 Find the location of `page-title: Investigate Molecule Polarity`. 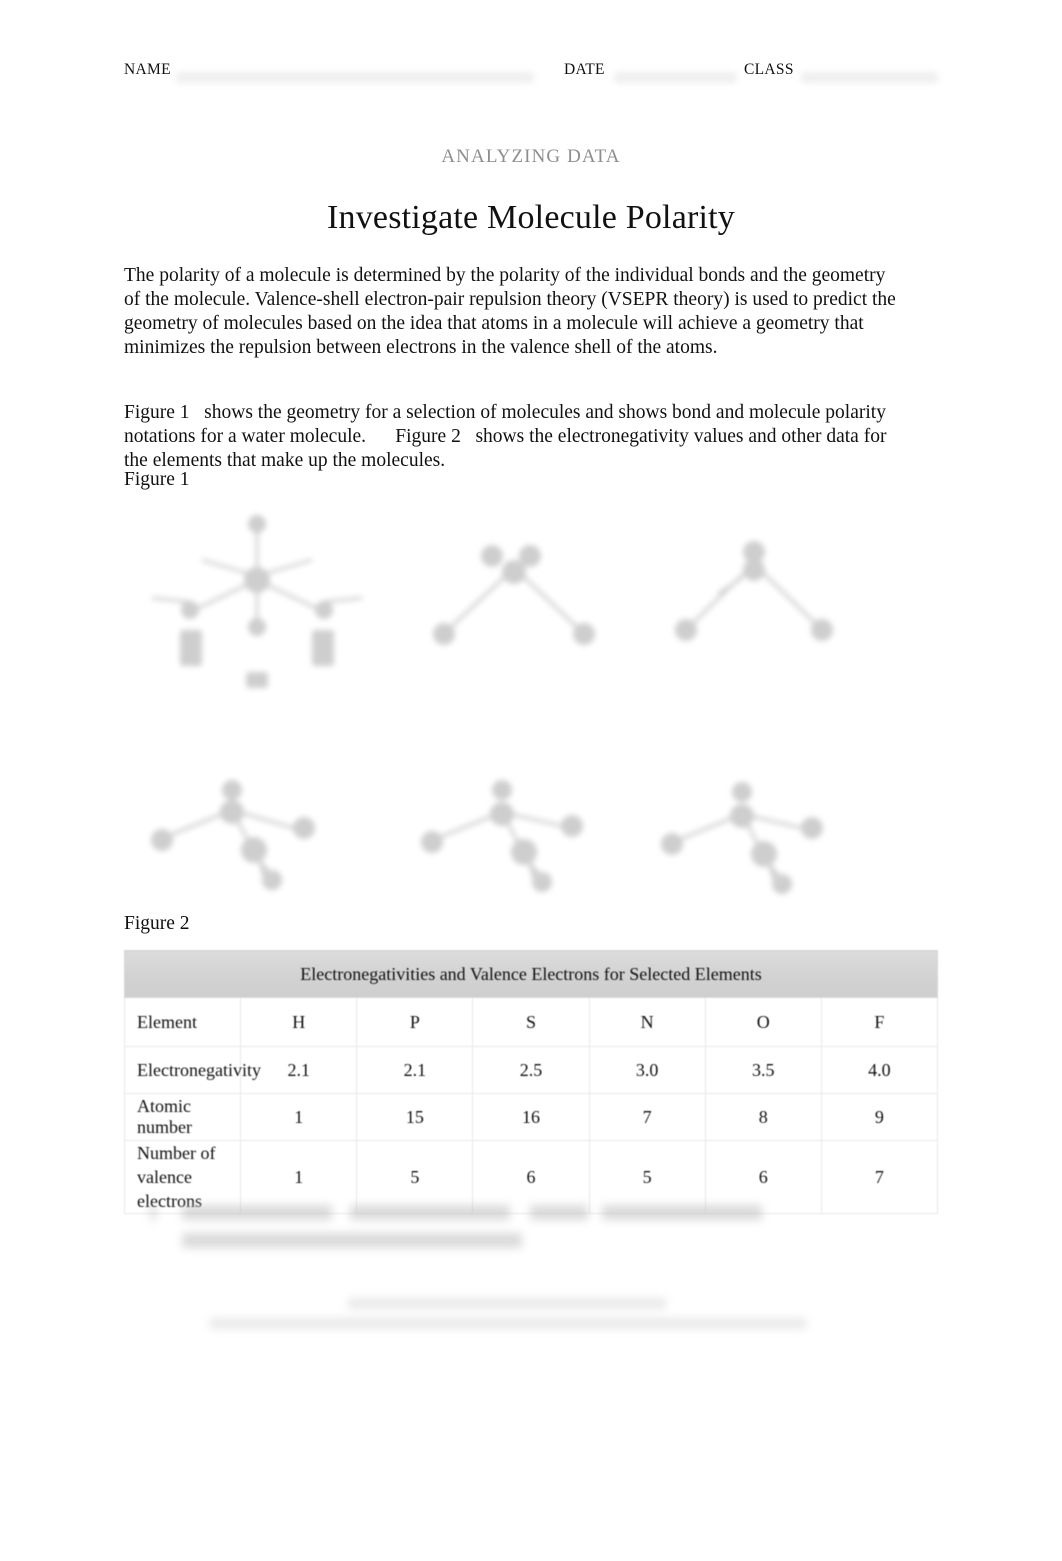

page-title: Investigate Molecule Polarity is located at coordinates (531, 217).